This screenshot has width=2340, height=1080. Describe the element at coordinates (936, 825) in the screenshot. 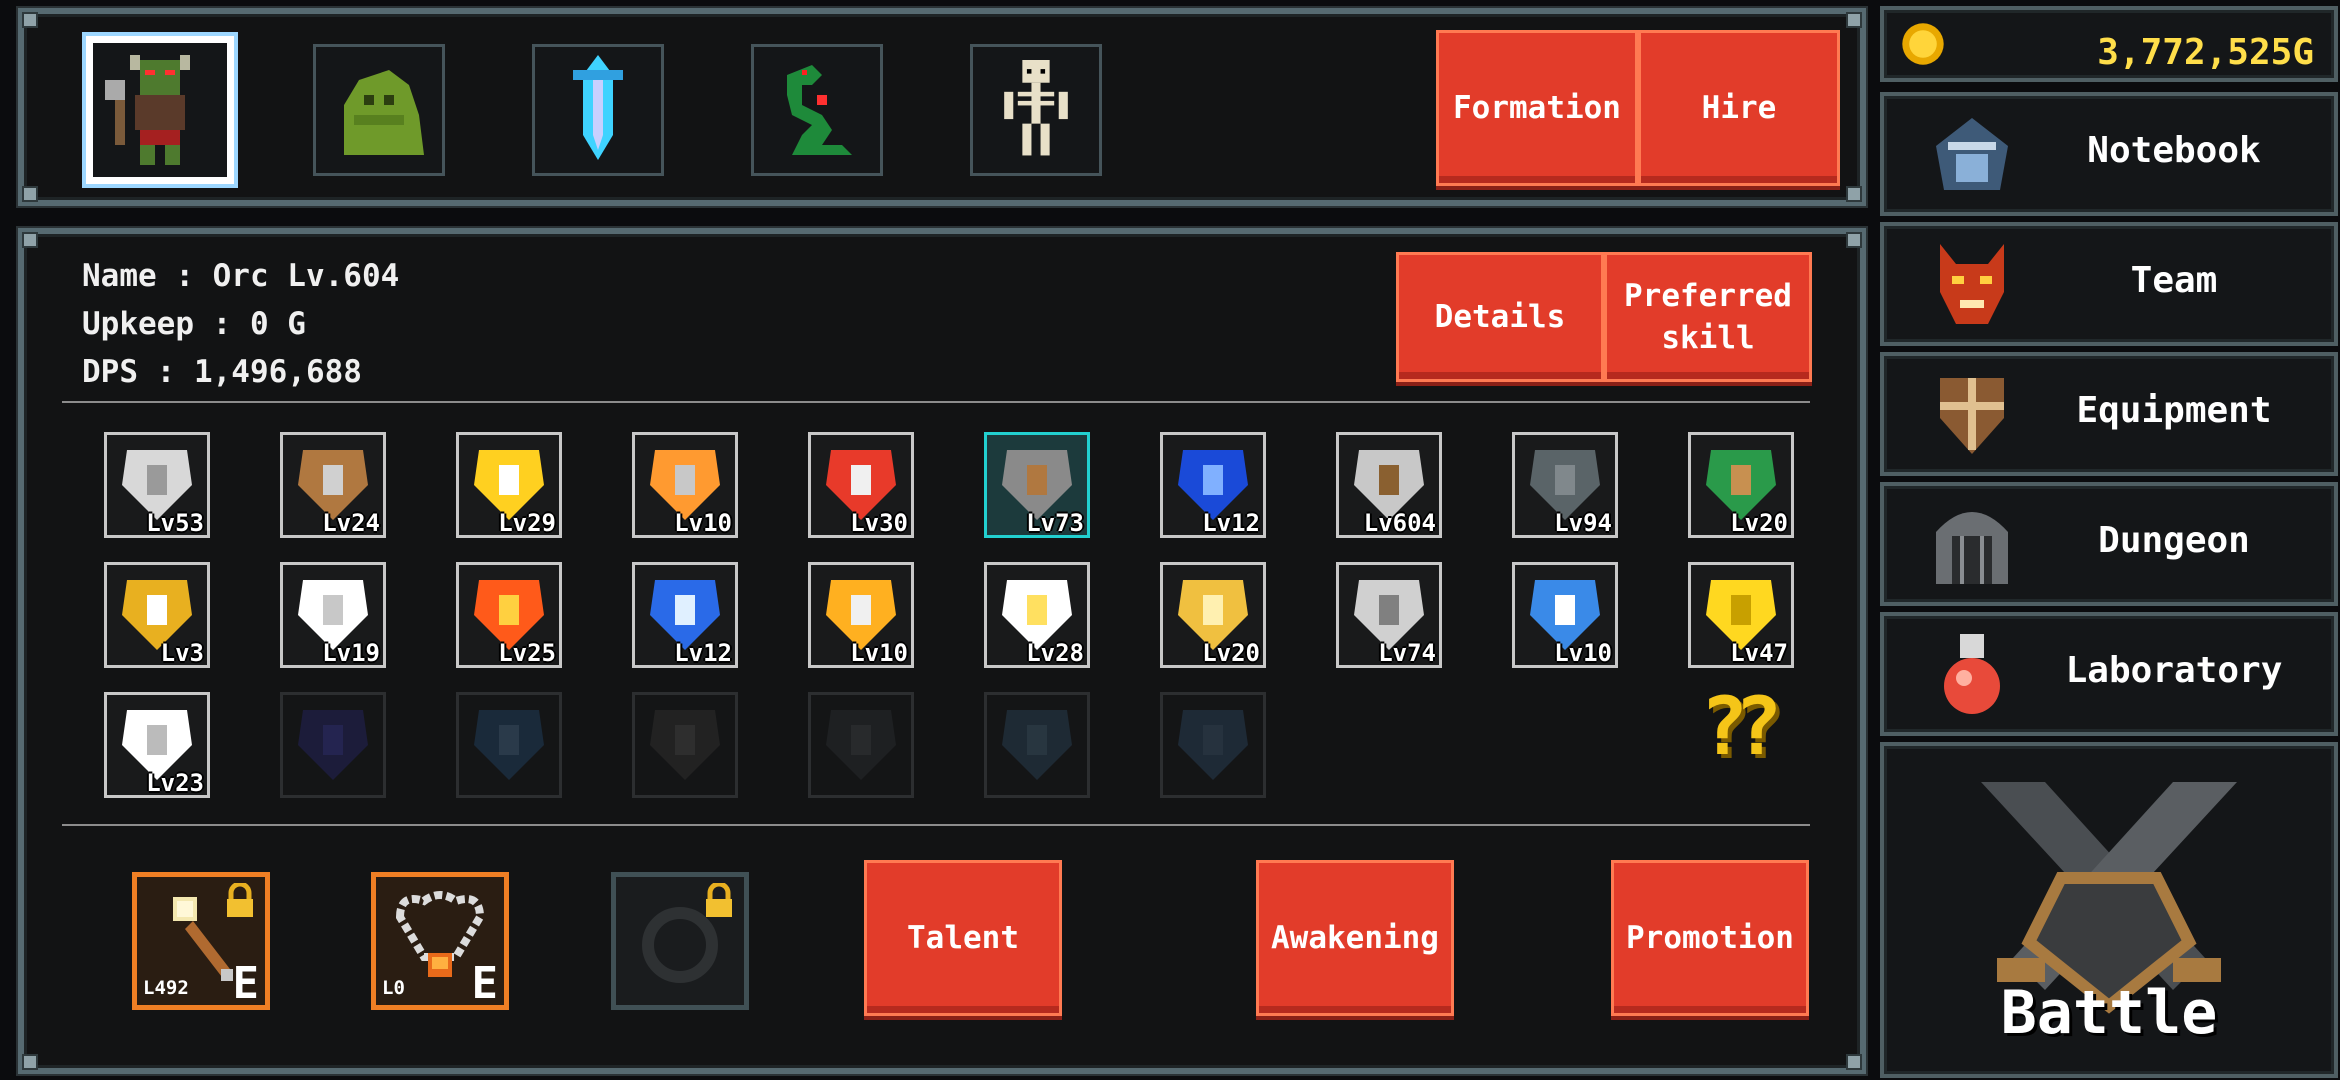

I see `divider-bottom` at that location.